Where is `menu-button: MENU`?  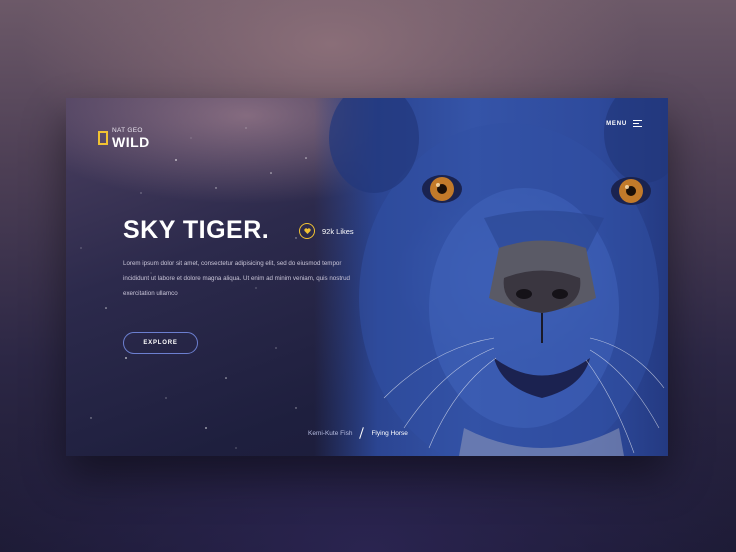 menu-button: MENU is located at coordinates (624, 123).